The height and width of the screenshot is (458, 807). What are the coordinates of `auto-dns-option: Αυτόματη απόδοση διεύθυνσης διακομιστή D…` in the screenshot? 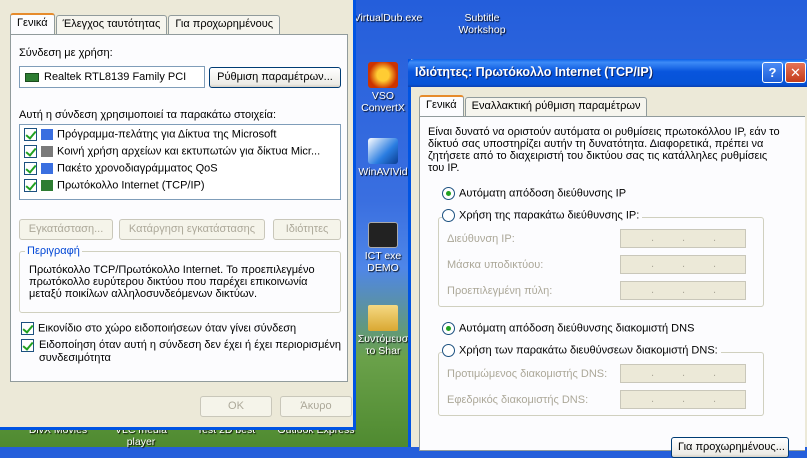 It's located at (568, 328).